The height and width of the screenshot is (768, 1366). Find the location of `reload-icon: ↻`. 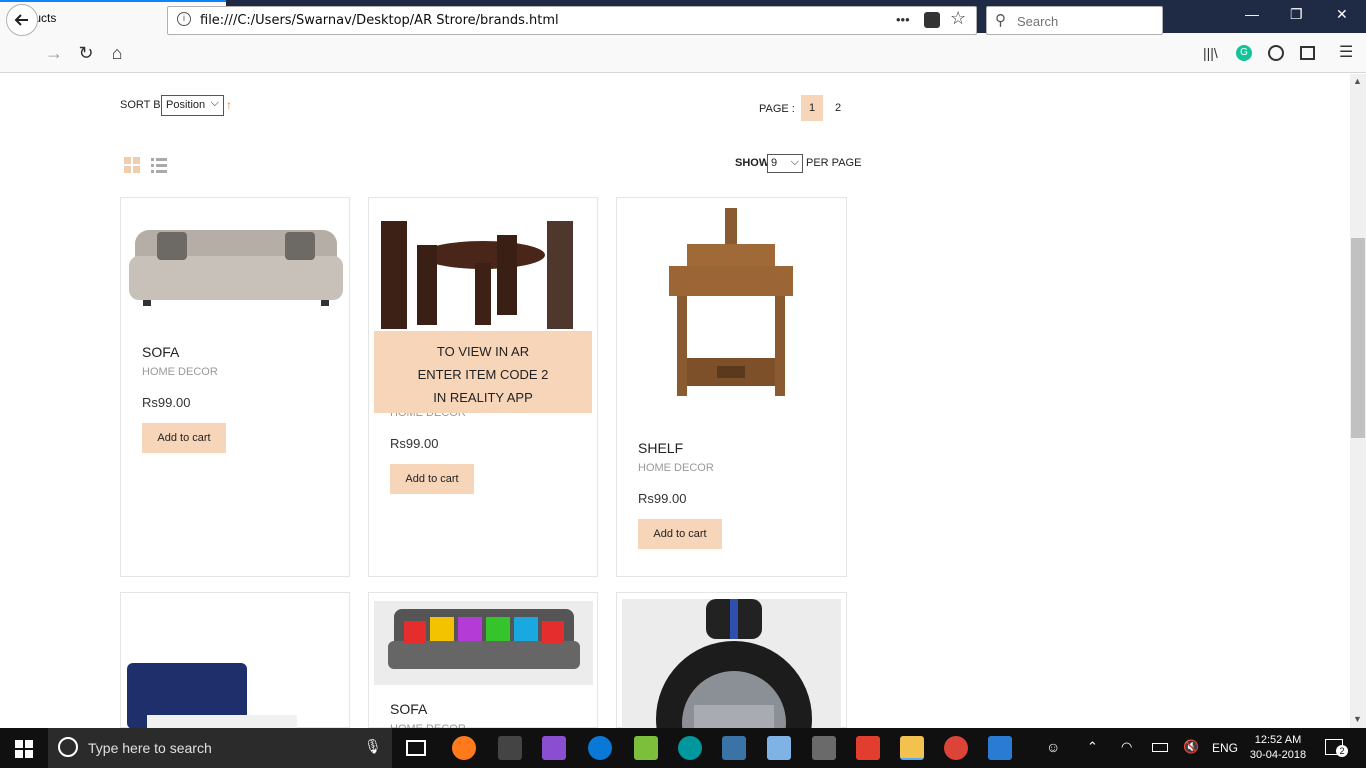

reload-icon: ↻ is located at coordinates (86, 54).